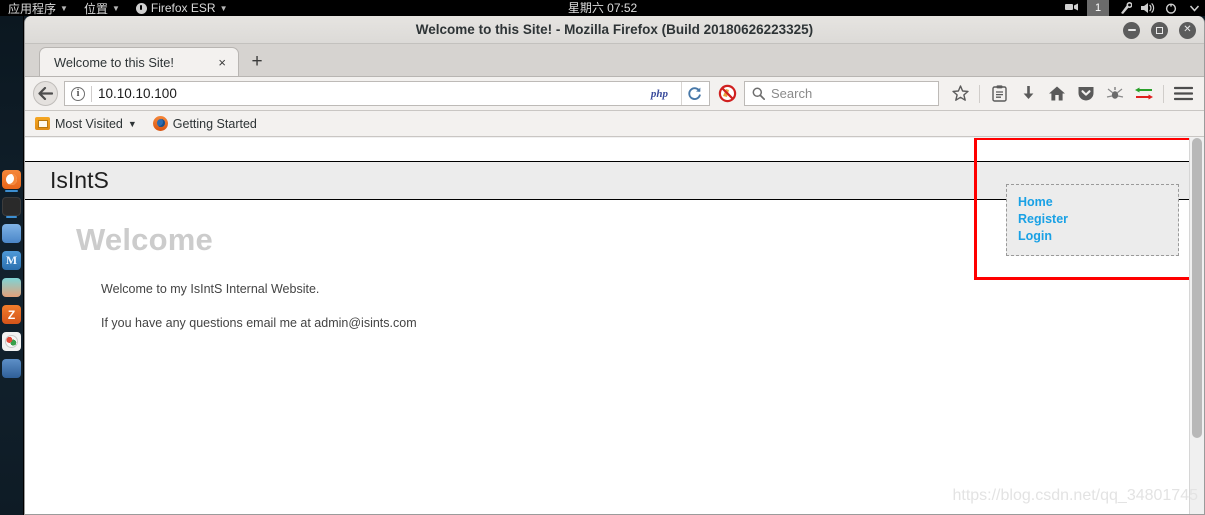  What do you see at coordinates (214, 123) in the screenshot?
I see `bookmark-label: Getting Started` at bounding box center [214, 123].